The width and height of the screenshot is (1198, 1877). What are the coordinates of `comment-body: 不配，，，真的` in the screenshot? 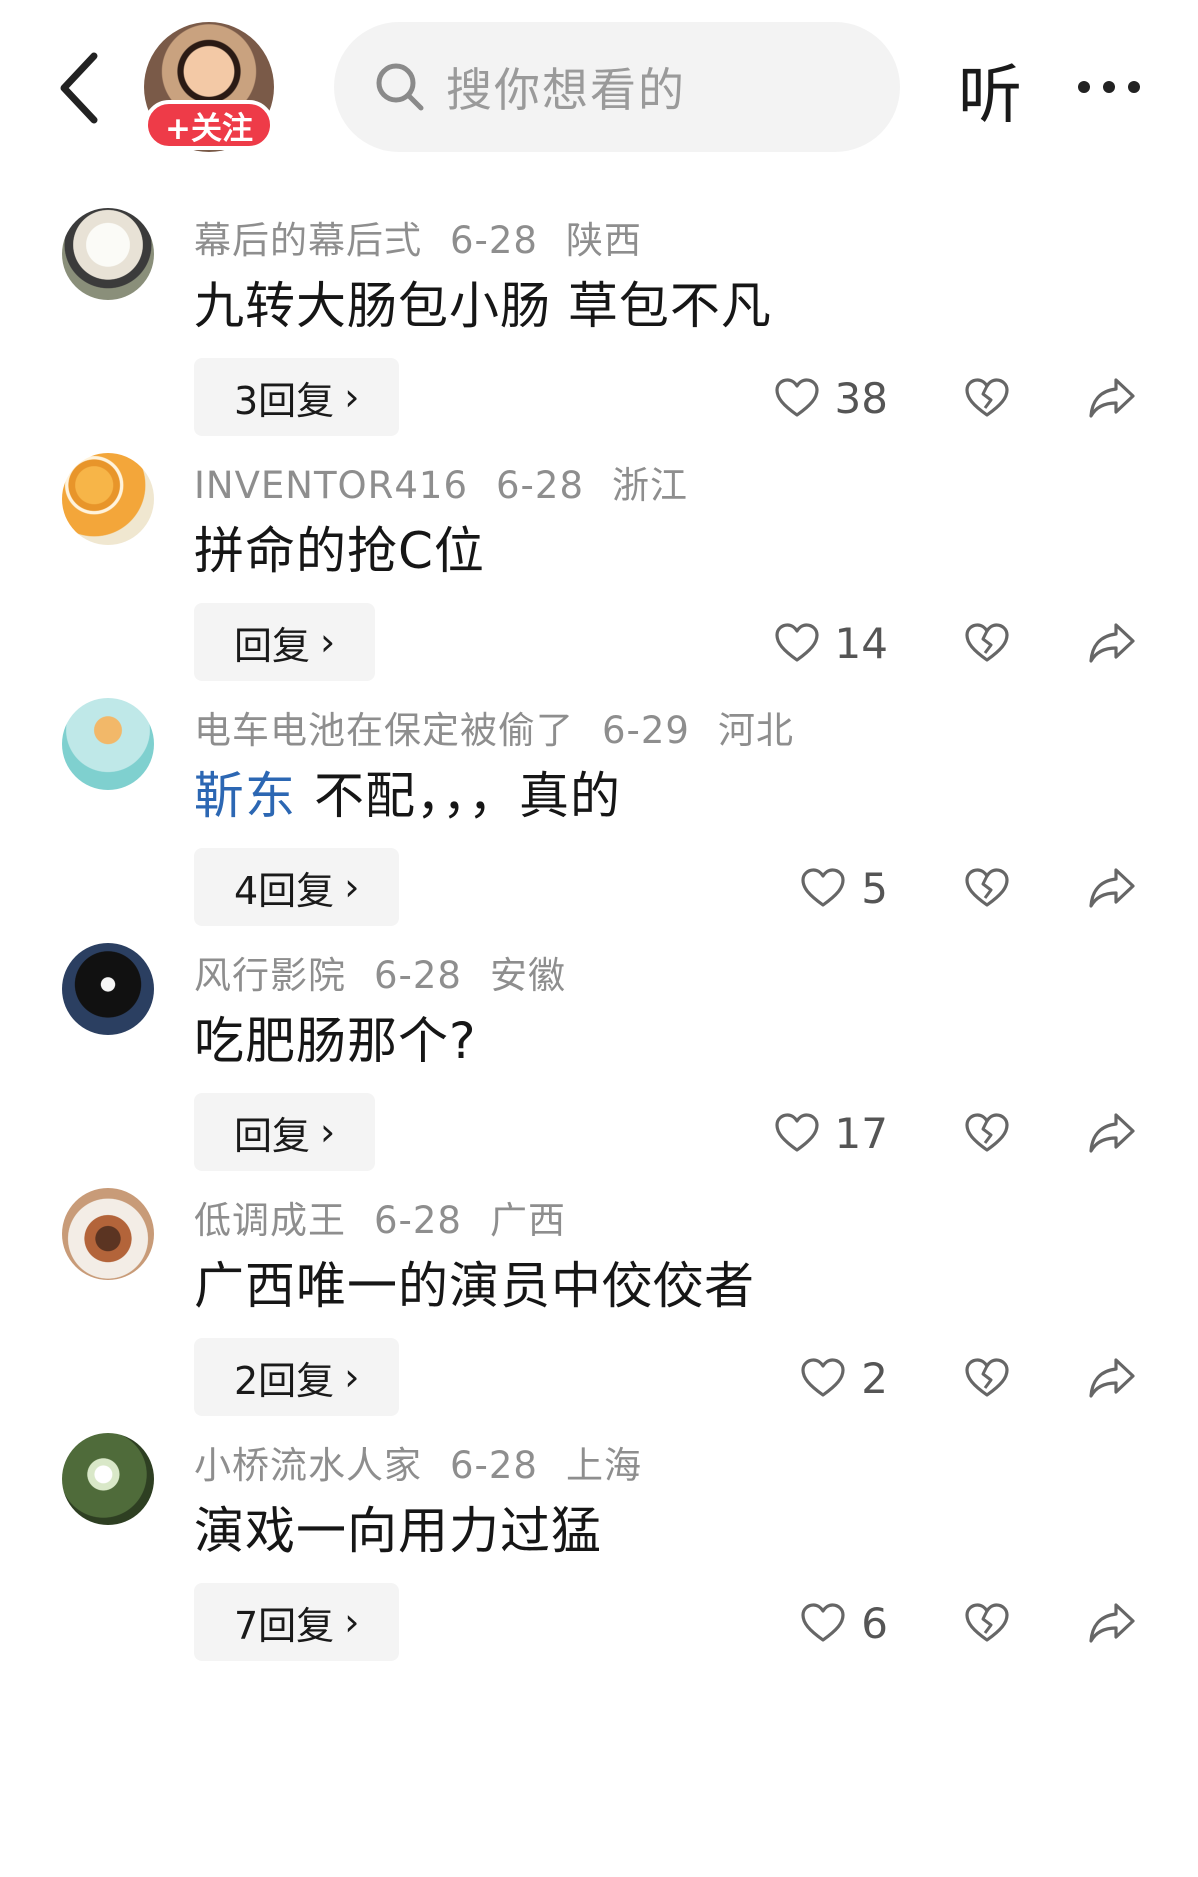 It's located at (467, 796).